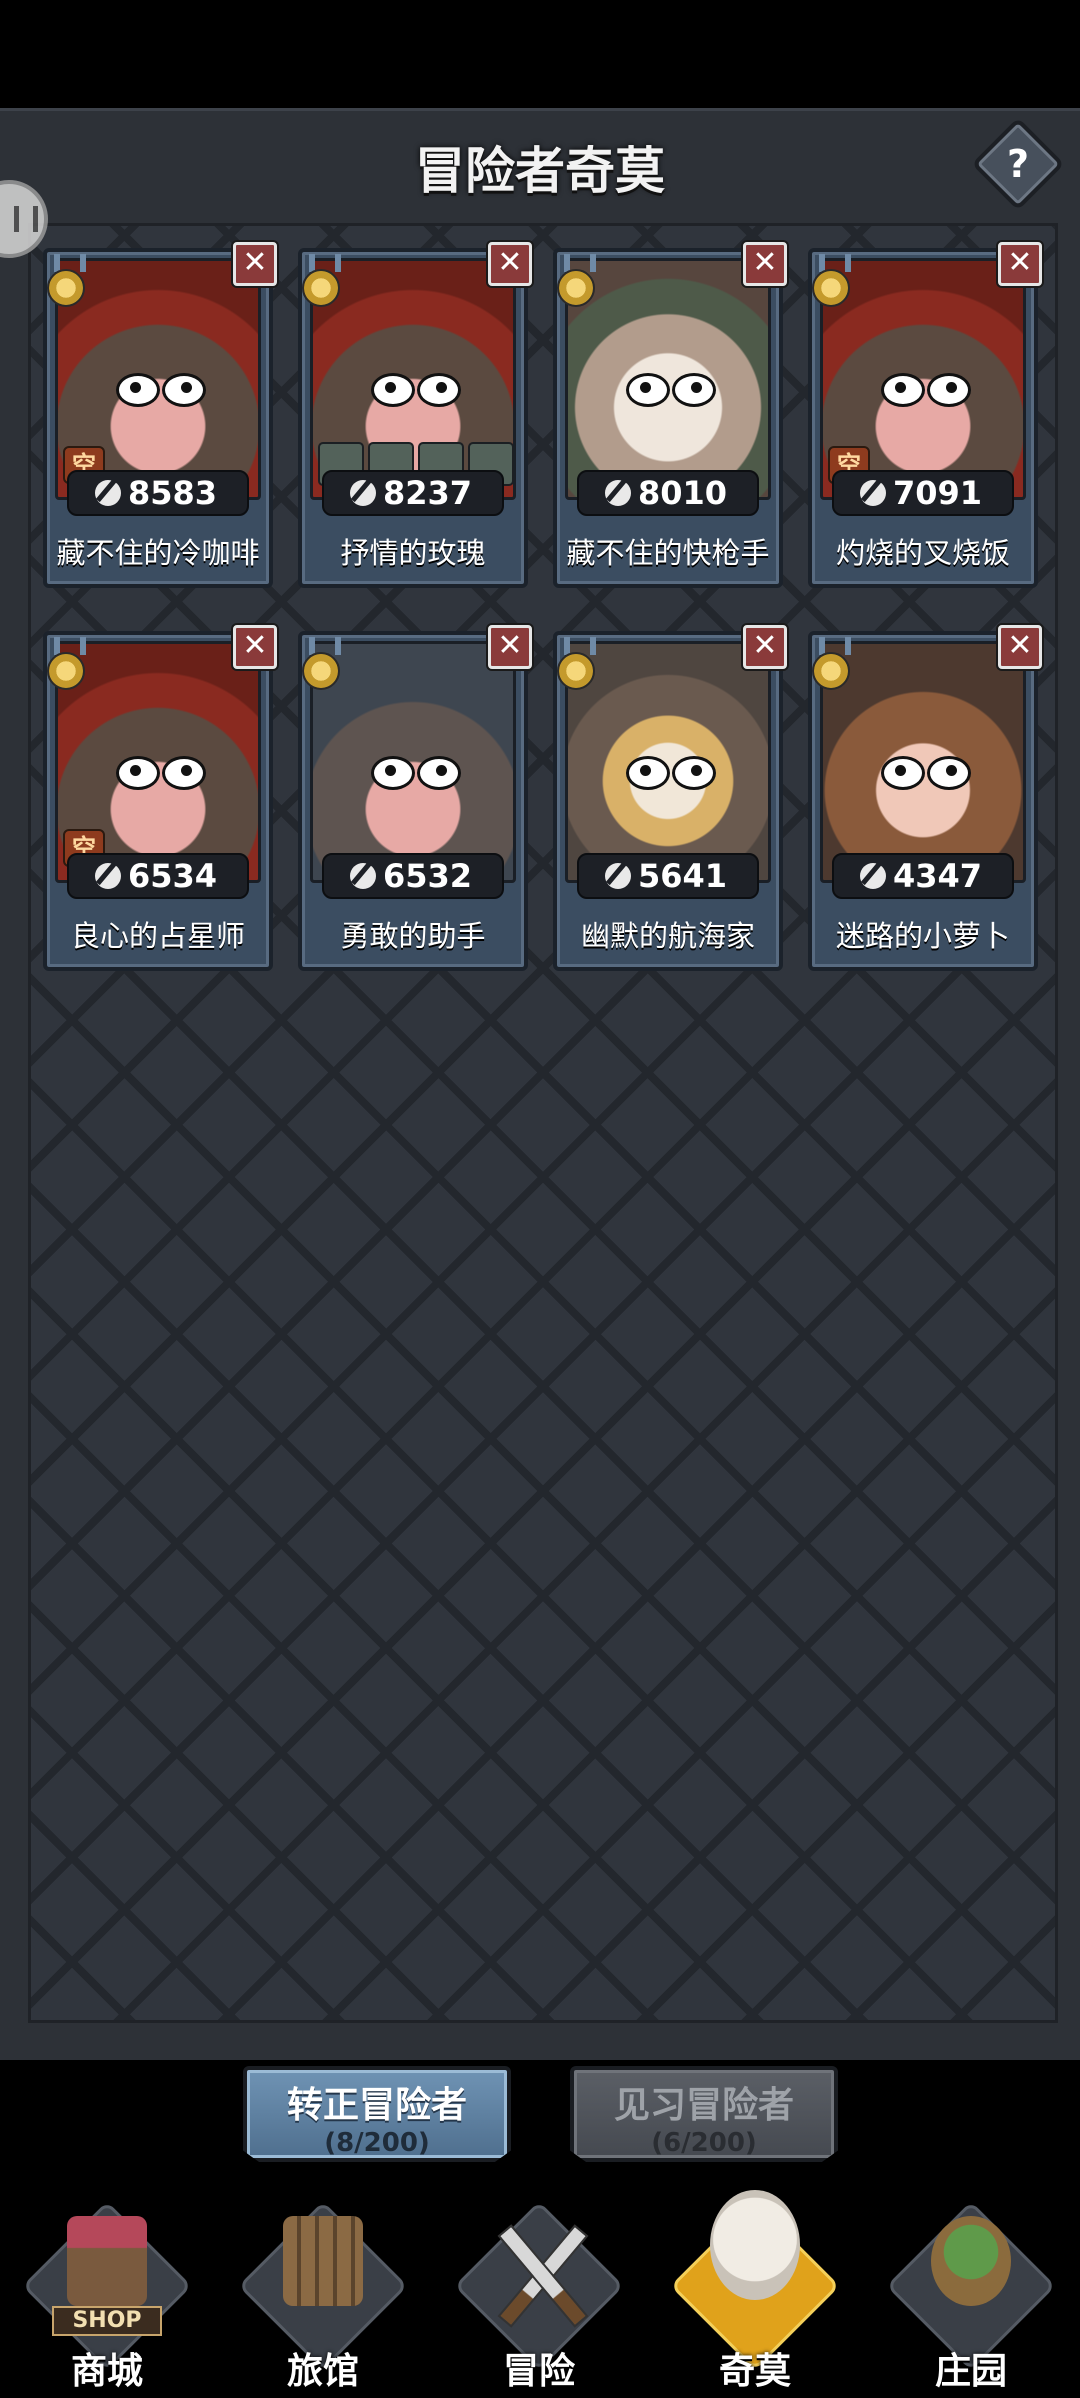  I want to click on tab-trainee-adventurers: 见习冒险者 (6/200), so click(704, 2114).